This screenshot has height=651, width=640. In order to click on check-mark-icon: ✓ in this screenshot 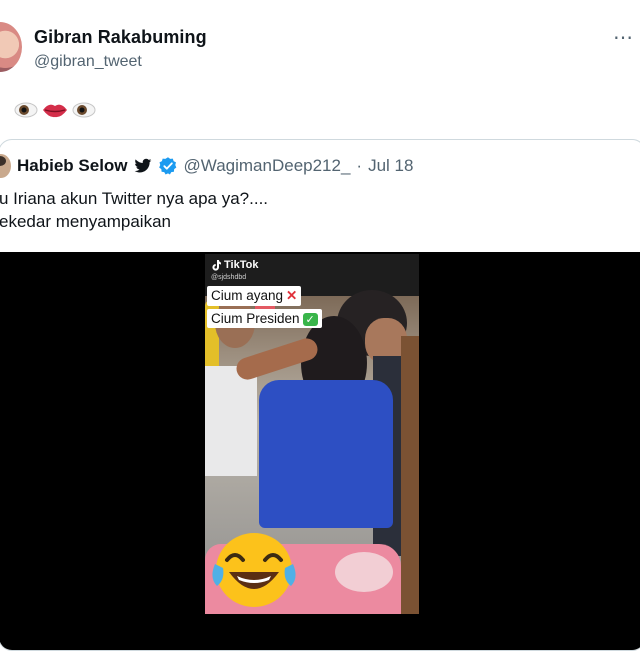, I will do `click(310, 319)`.